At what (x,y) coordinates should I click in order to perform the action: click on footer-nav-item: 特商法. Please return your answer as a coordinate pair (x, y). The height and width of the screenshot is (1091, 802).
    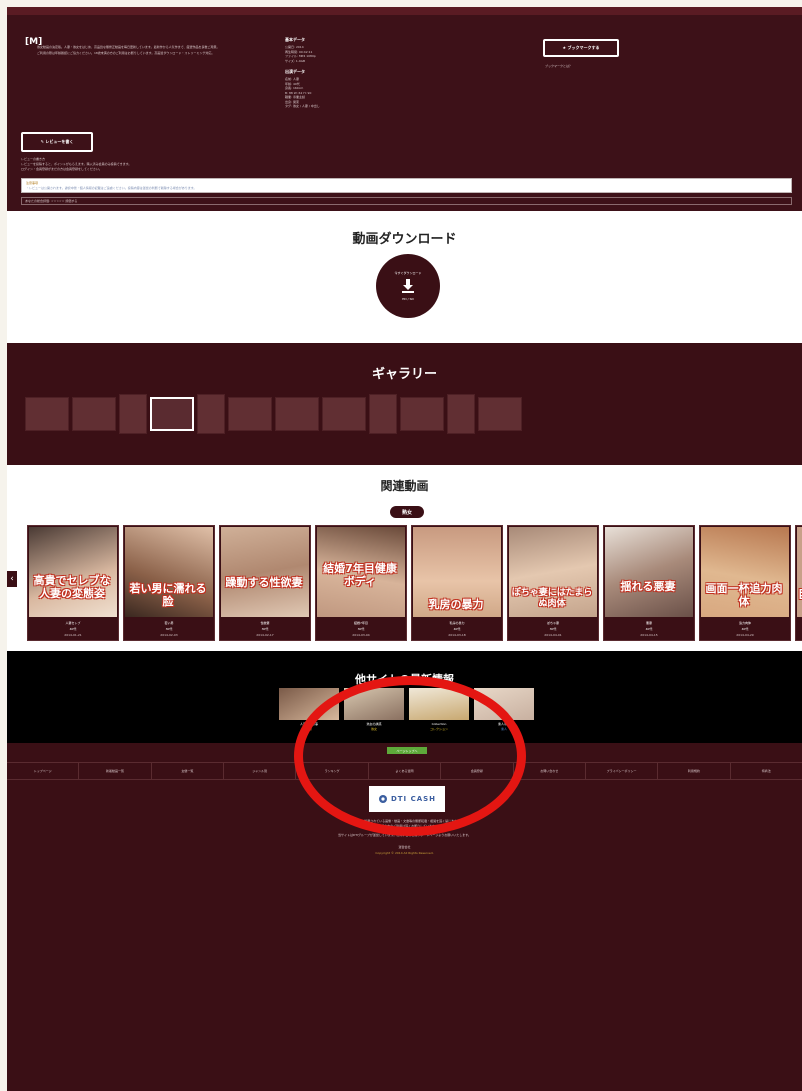
    Looking at the image, I should click on (766, 771).